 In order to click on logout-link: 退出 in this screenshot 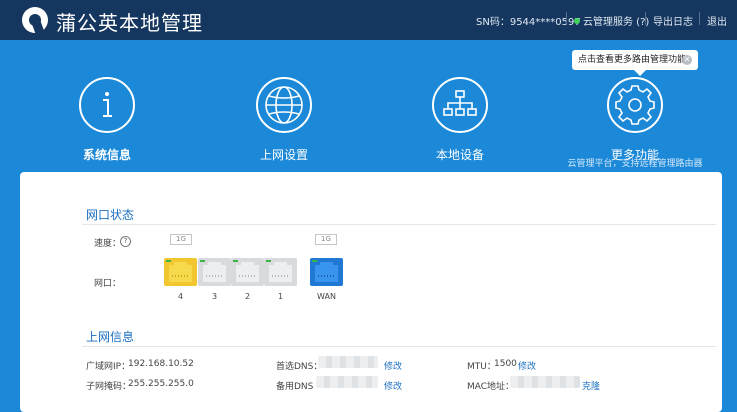, I will do `click(717, 20)`.